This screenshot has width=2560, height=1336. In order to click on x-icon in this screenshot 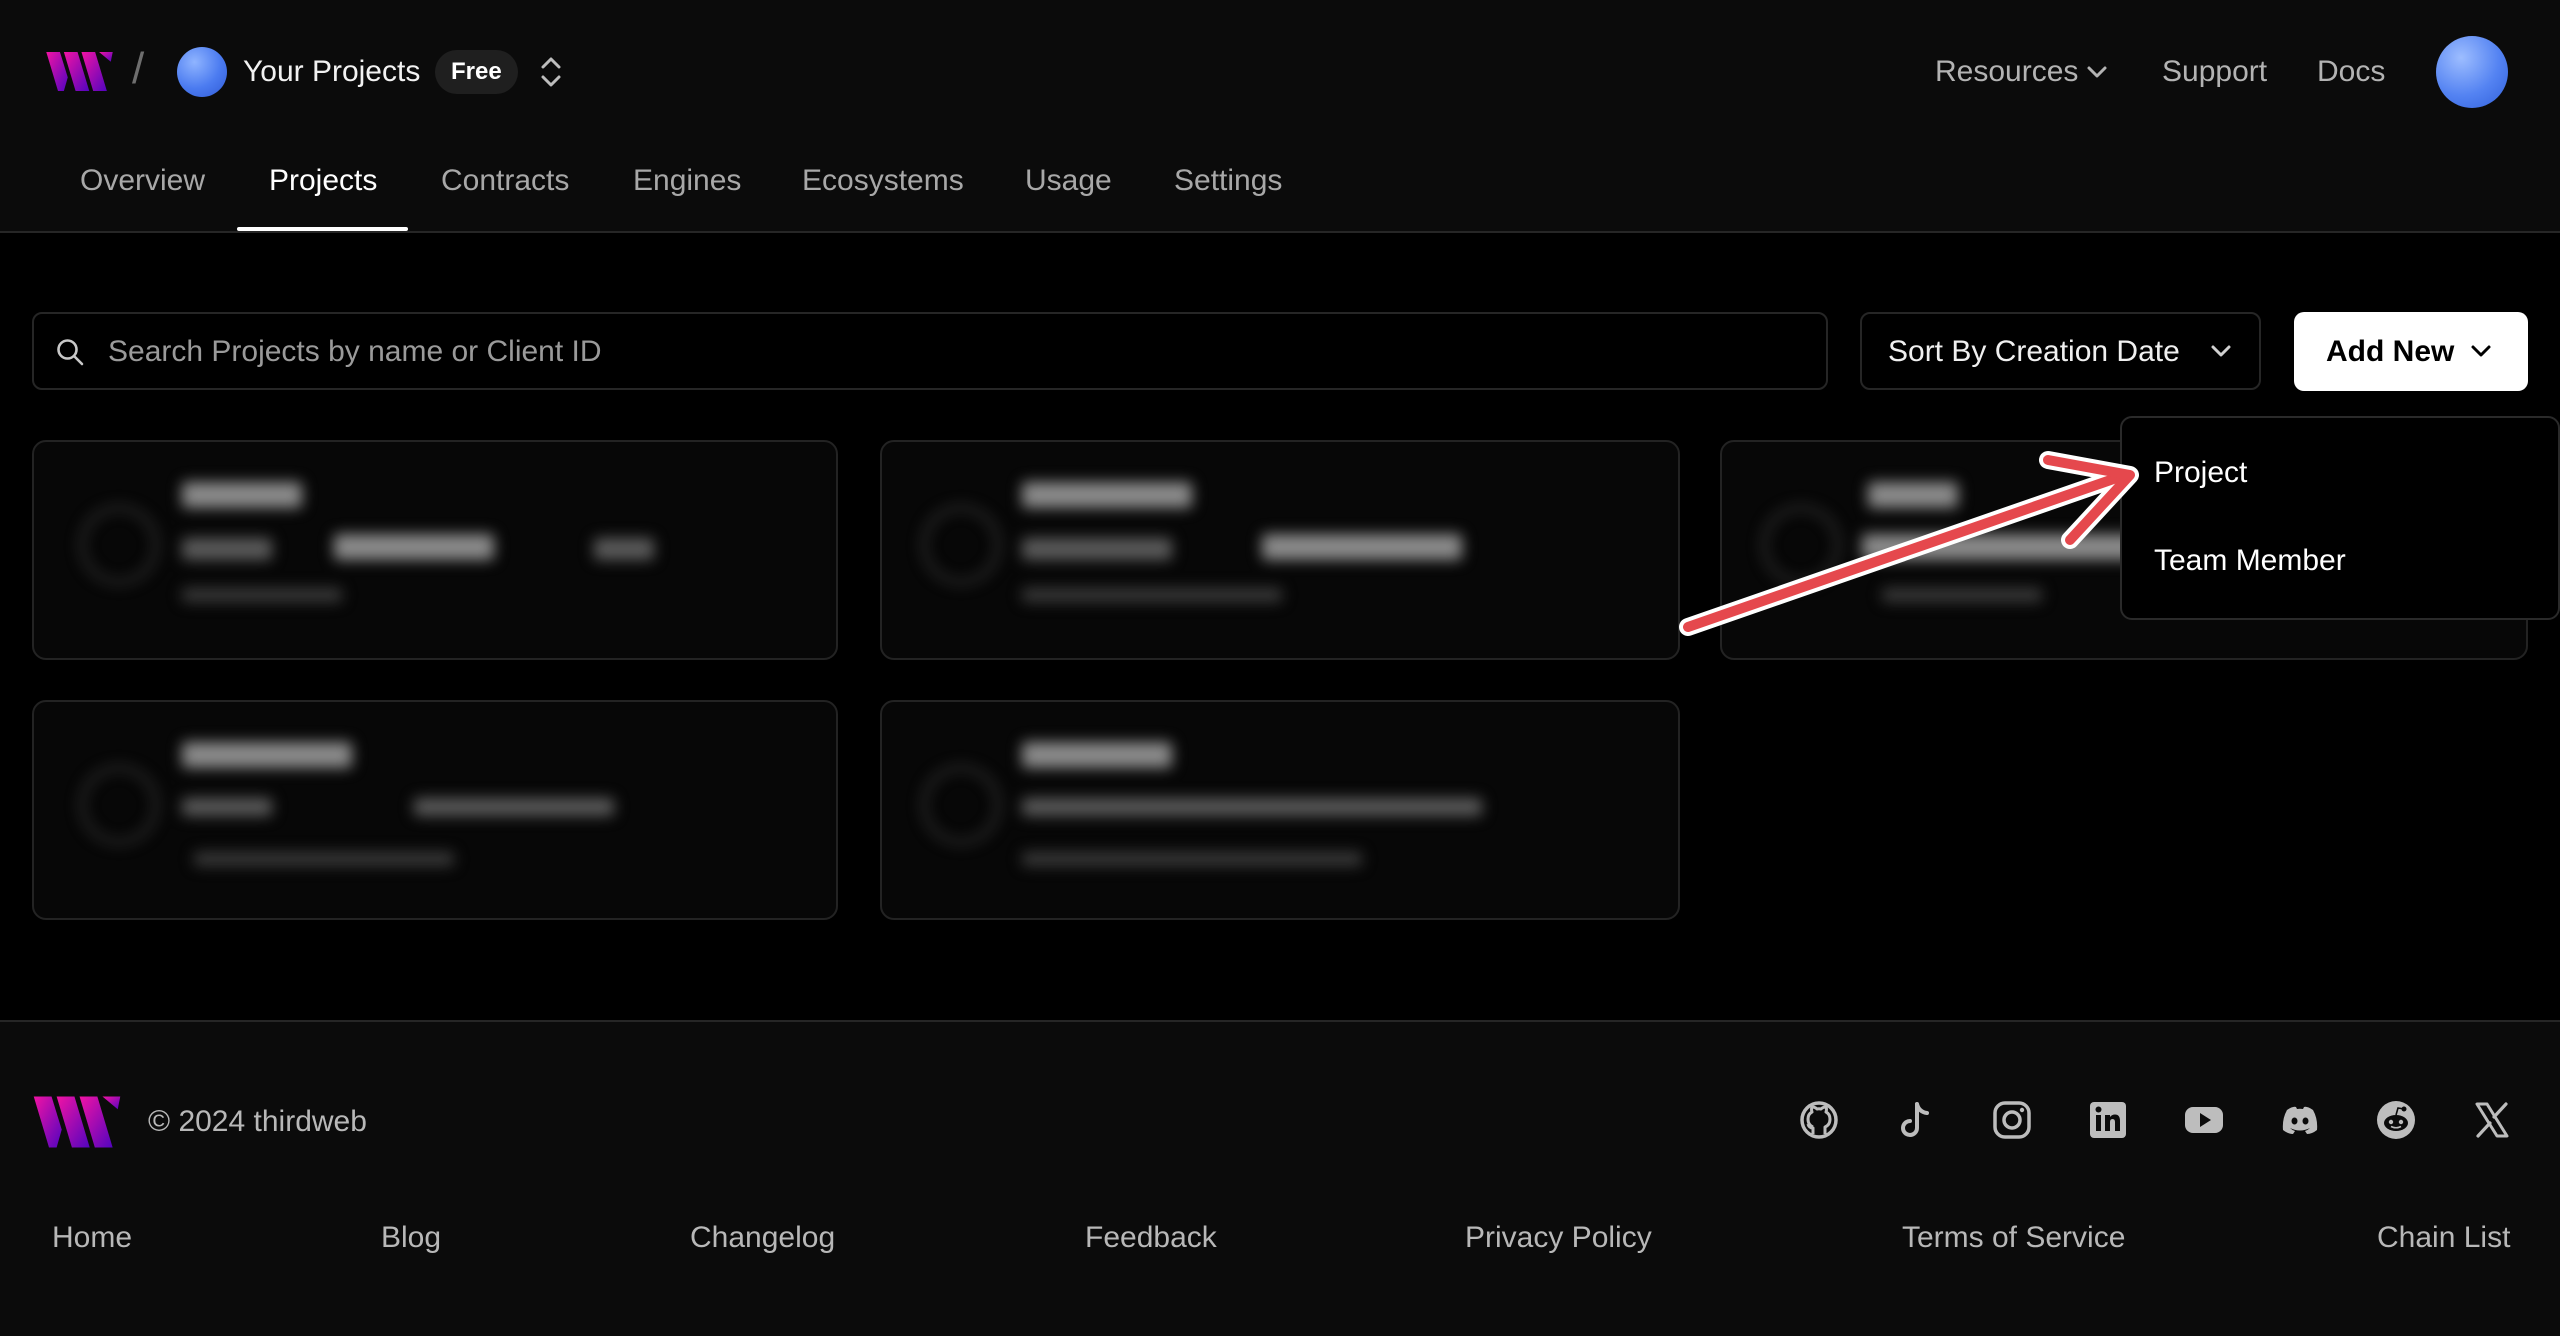, I will do `click(2492, 1120)`.